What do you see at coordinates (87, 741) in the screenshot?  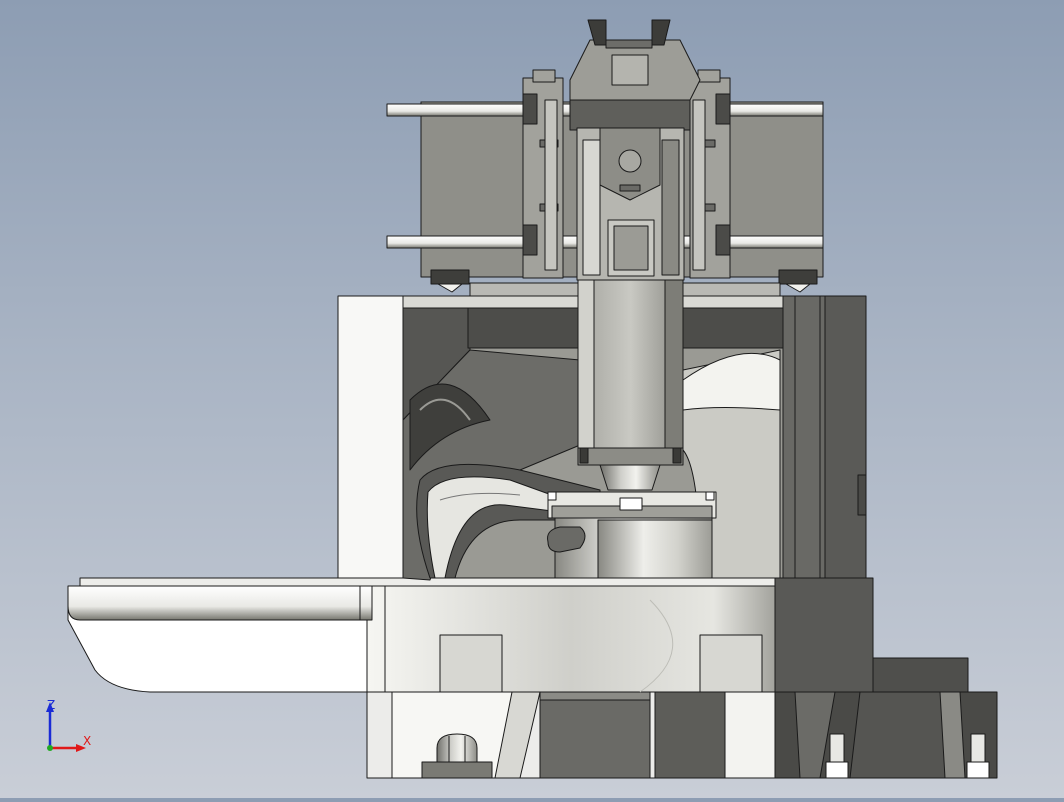 I see `x-axis-label: X` at bounding box center [87, 741].